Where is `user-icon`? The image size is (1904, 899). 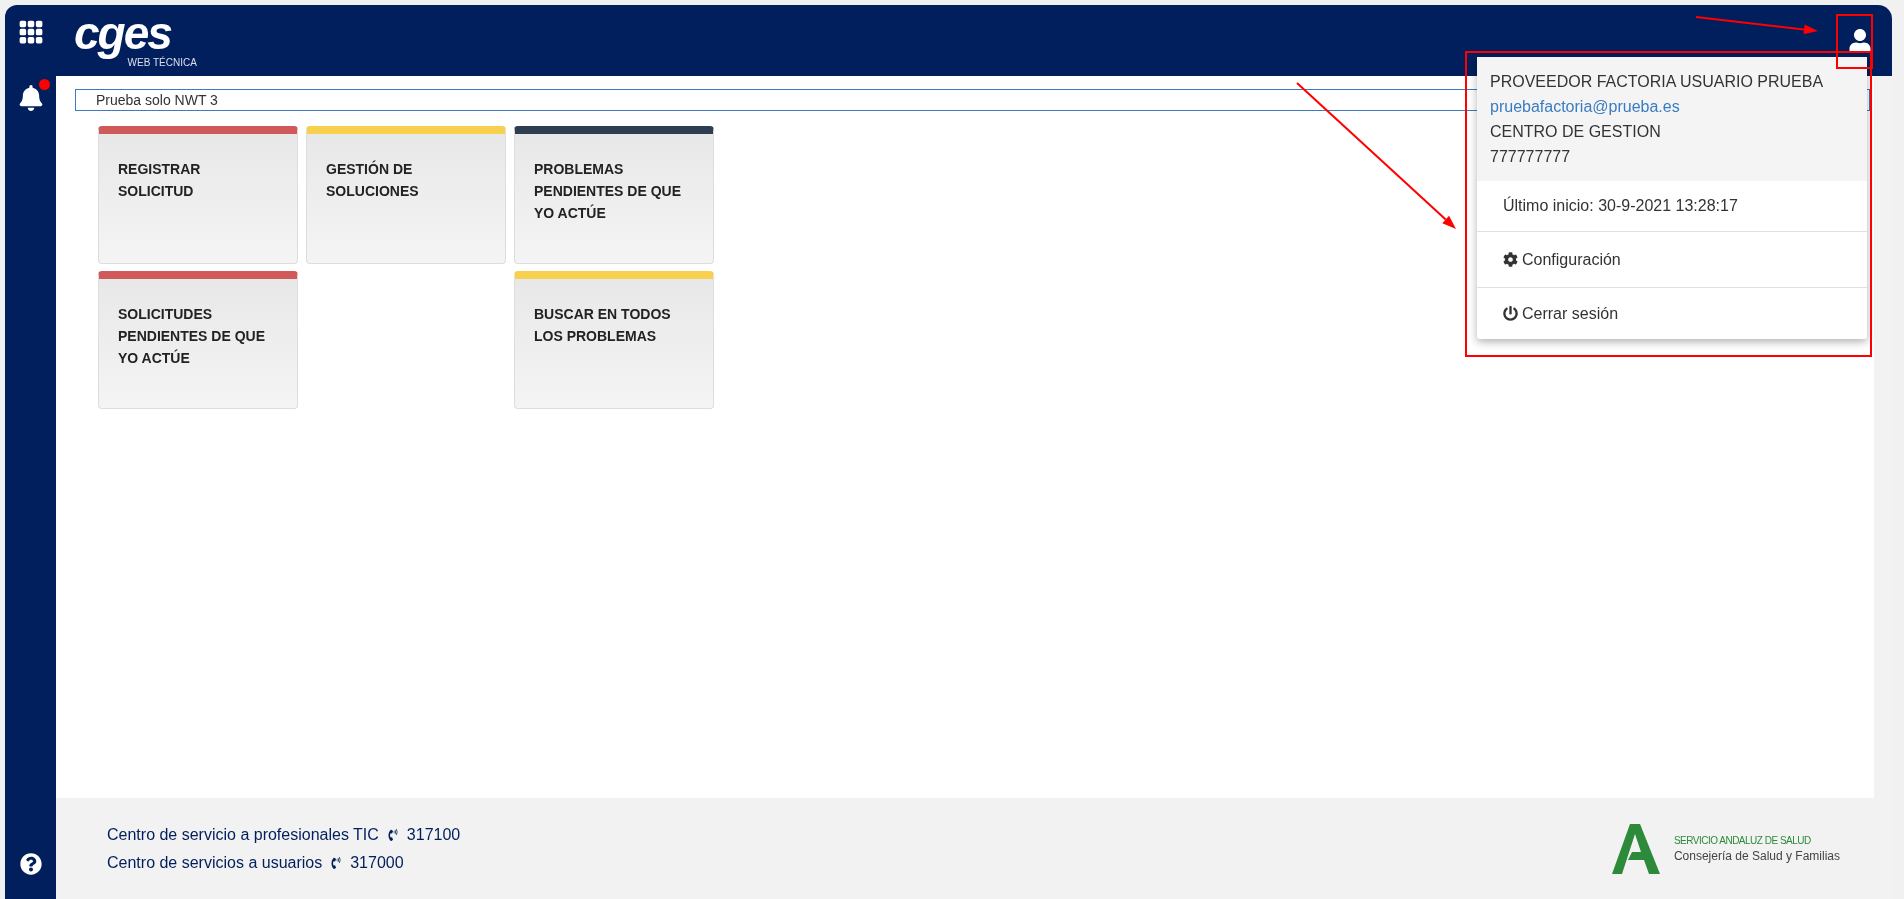 user-icon is located at coordinates (1860, 40).